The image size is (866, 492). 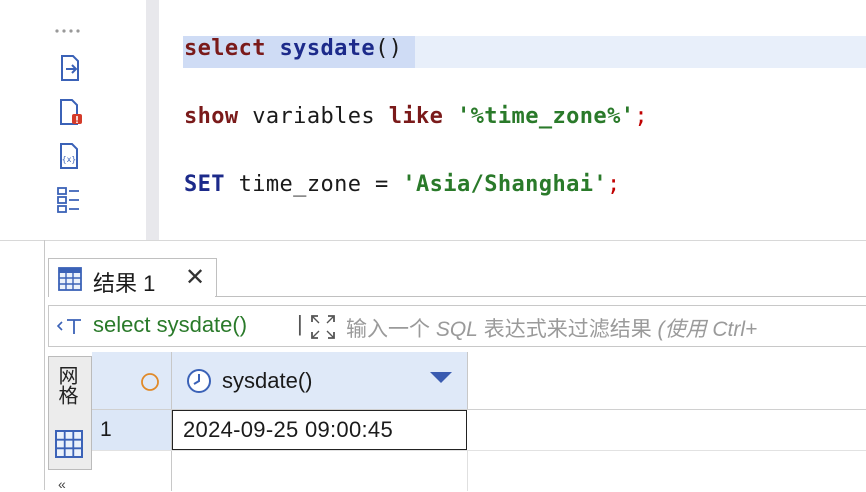 I want to click on panel-divider, so click(x=433, y=240).